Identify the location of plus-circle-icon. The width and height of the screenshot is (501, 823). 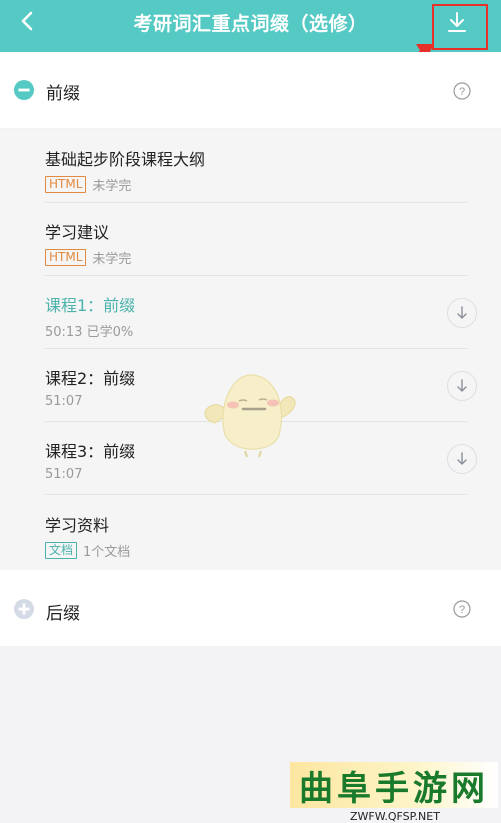
(24, 609).